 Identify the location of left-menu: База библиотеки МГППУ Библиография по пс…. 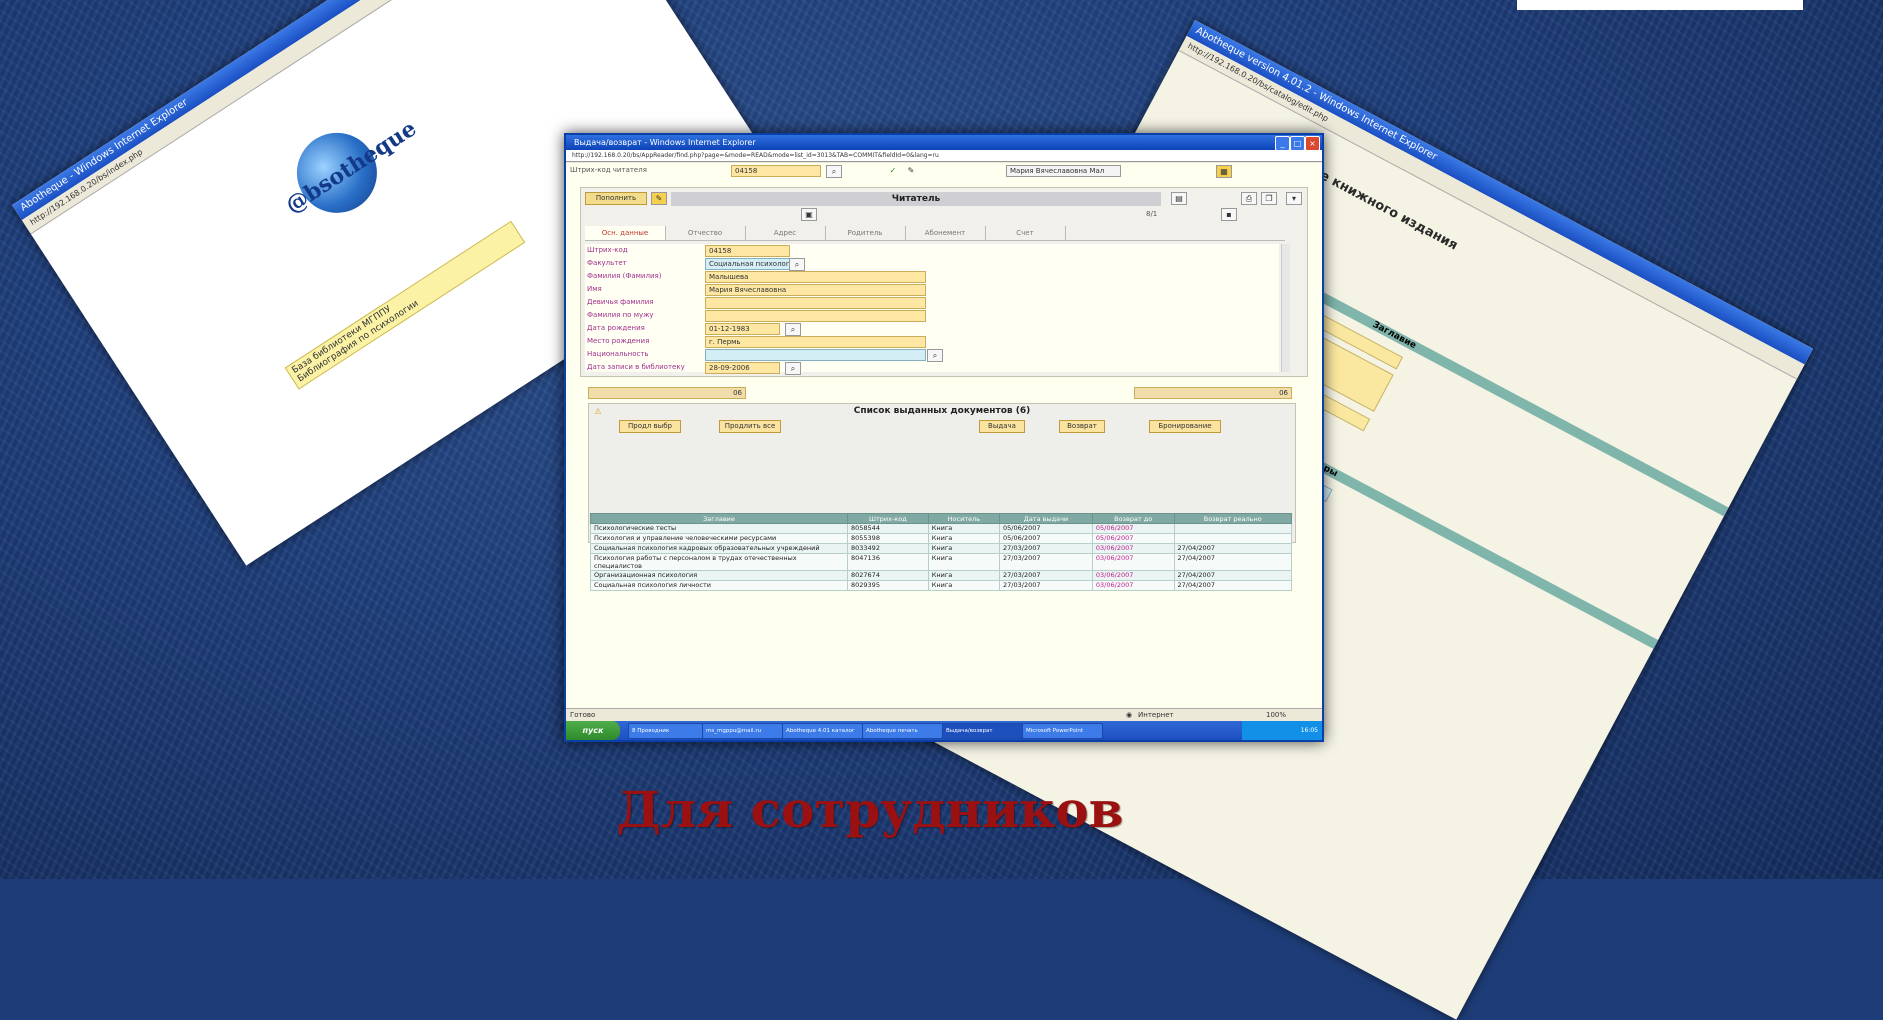
(405, 305).